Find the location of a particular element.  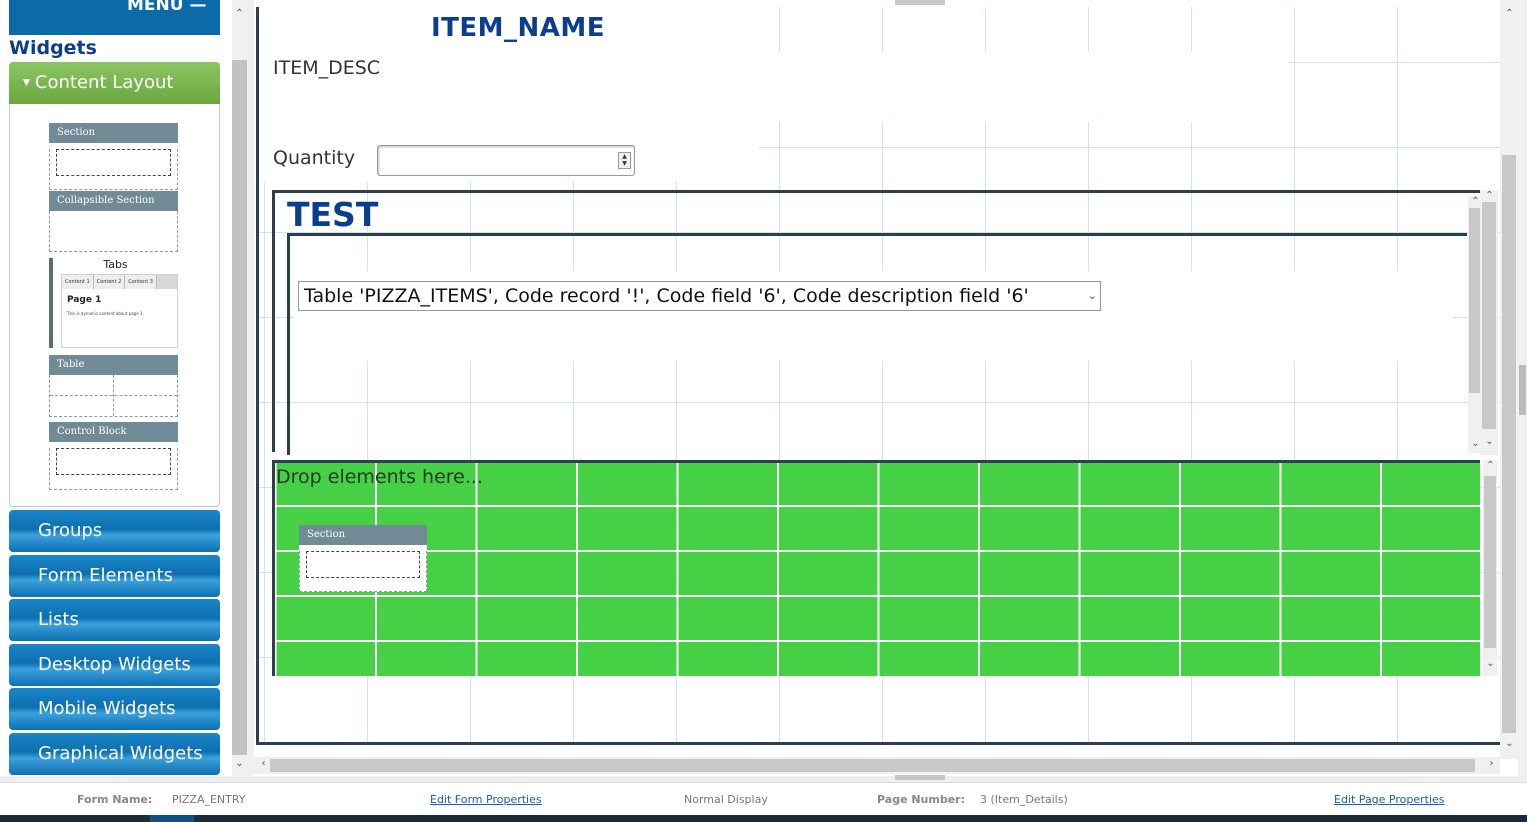

quantity-stepper: ▲ ▼ is located at coordinates (506, 160).